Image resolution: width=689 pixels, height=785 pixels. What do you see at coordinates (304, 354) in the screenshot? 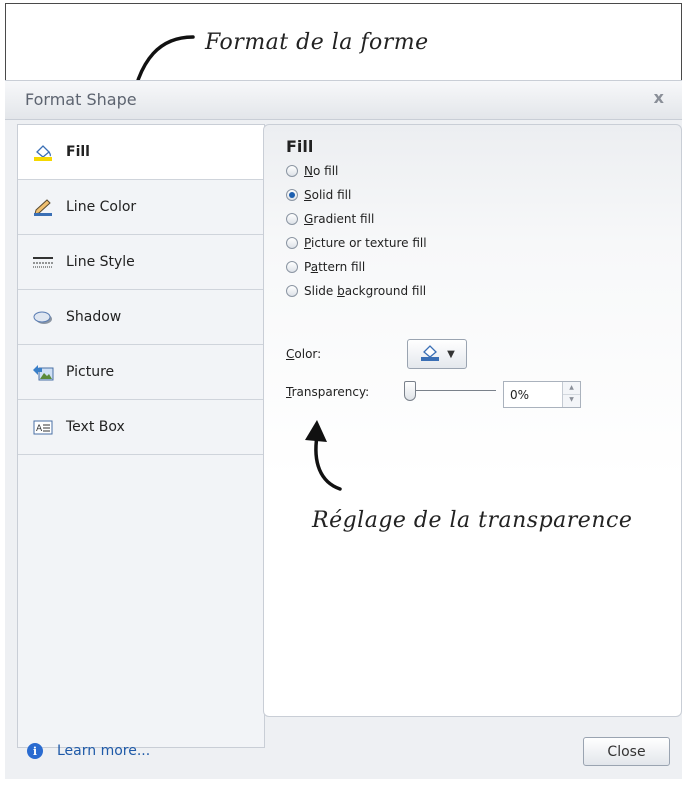
I see `color-label: Color:` at bounding box center [304, 354].